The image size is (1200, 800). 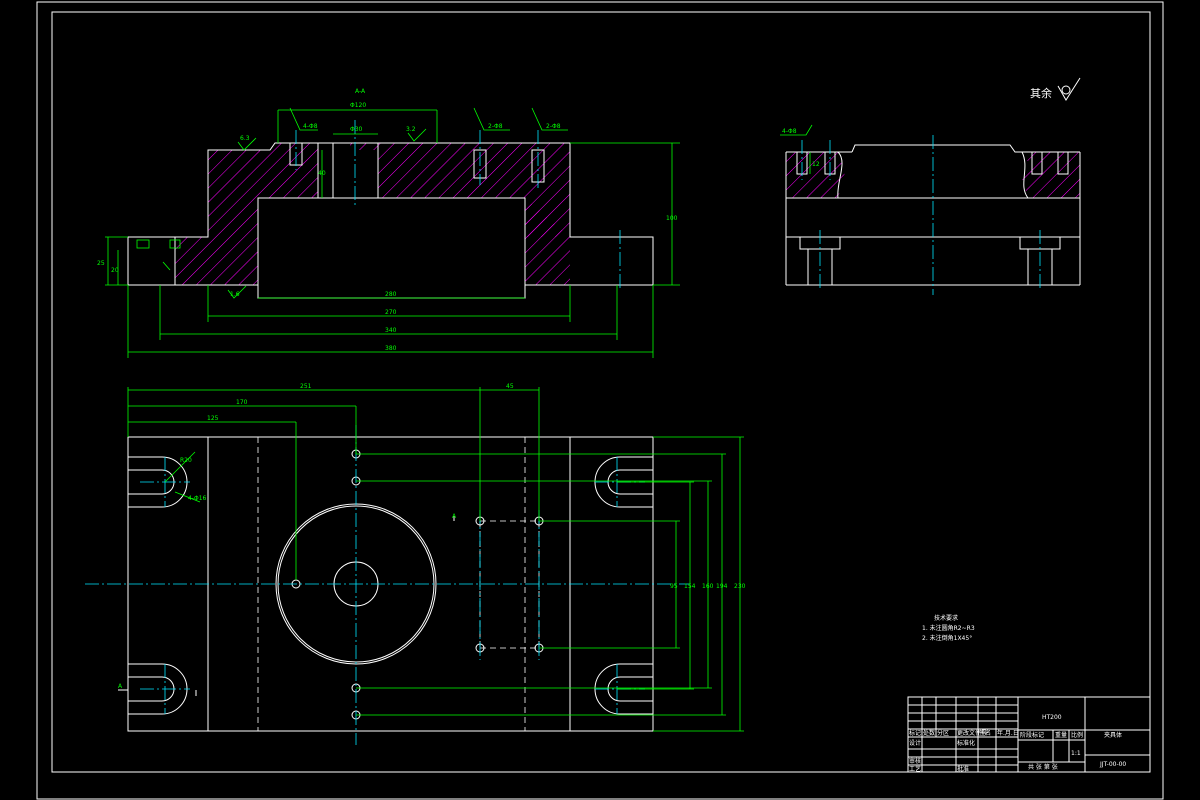 I want to click on dim-hole-right2: 2-Φ8, so click(x=553, y=126).